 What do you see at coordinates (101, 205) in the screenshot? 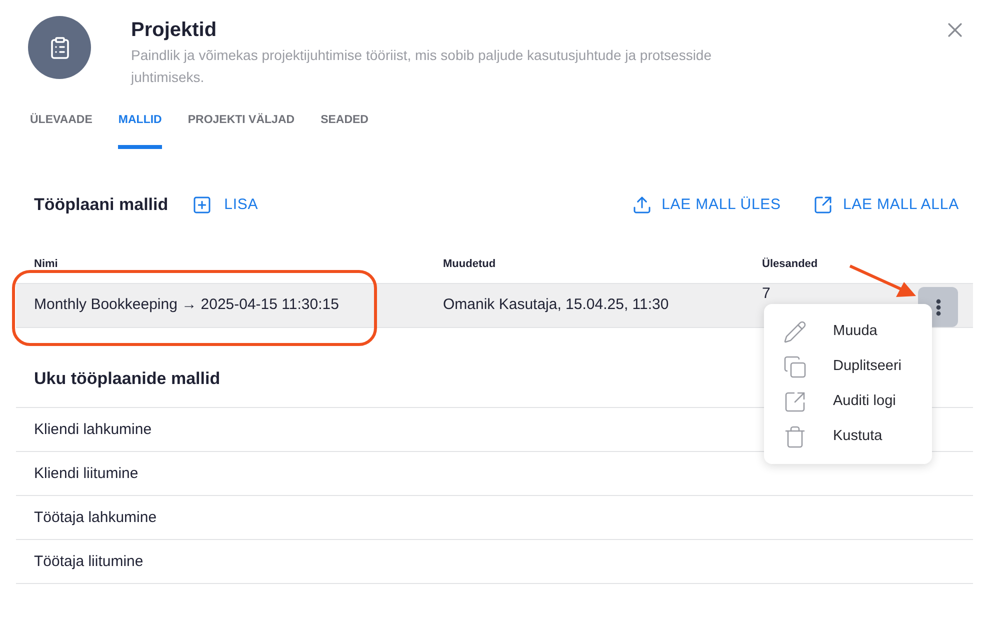
I see `section-title: Tööplaani mallid` at bounding box center [101, 205].